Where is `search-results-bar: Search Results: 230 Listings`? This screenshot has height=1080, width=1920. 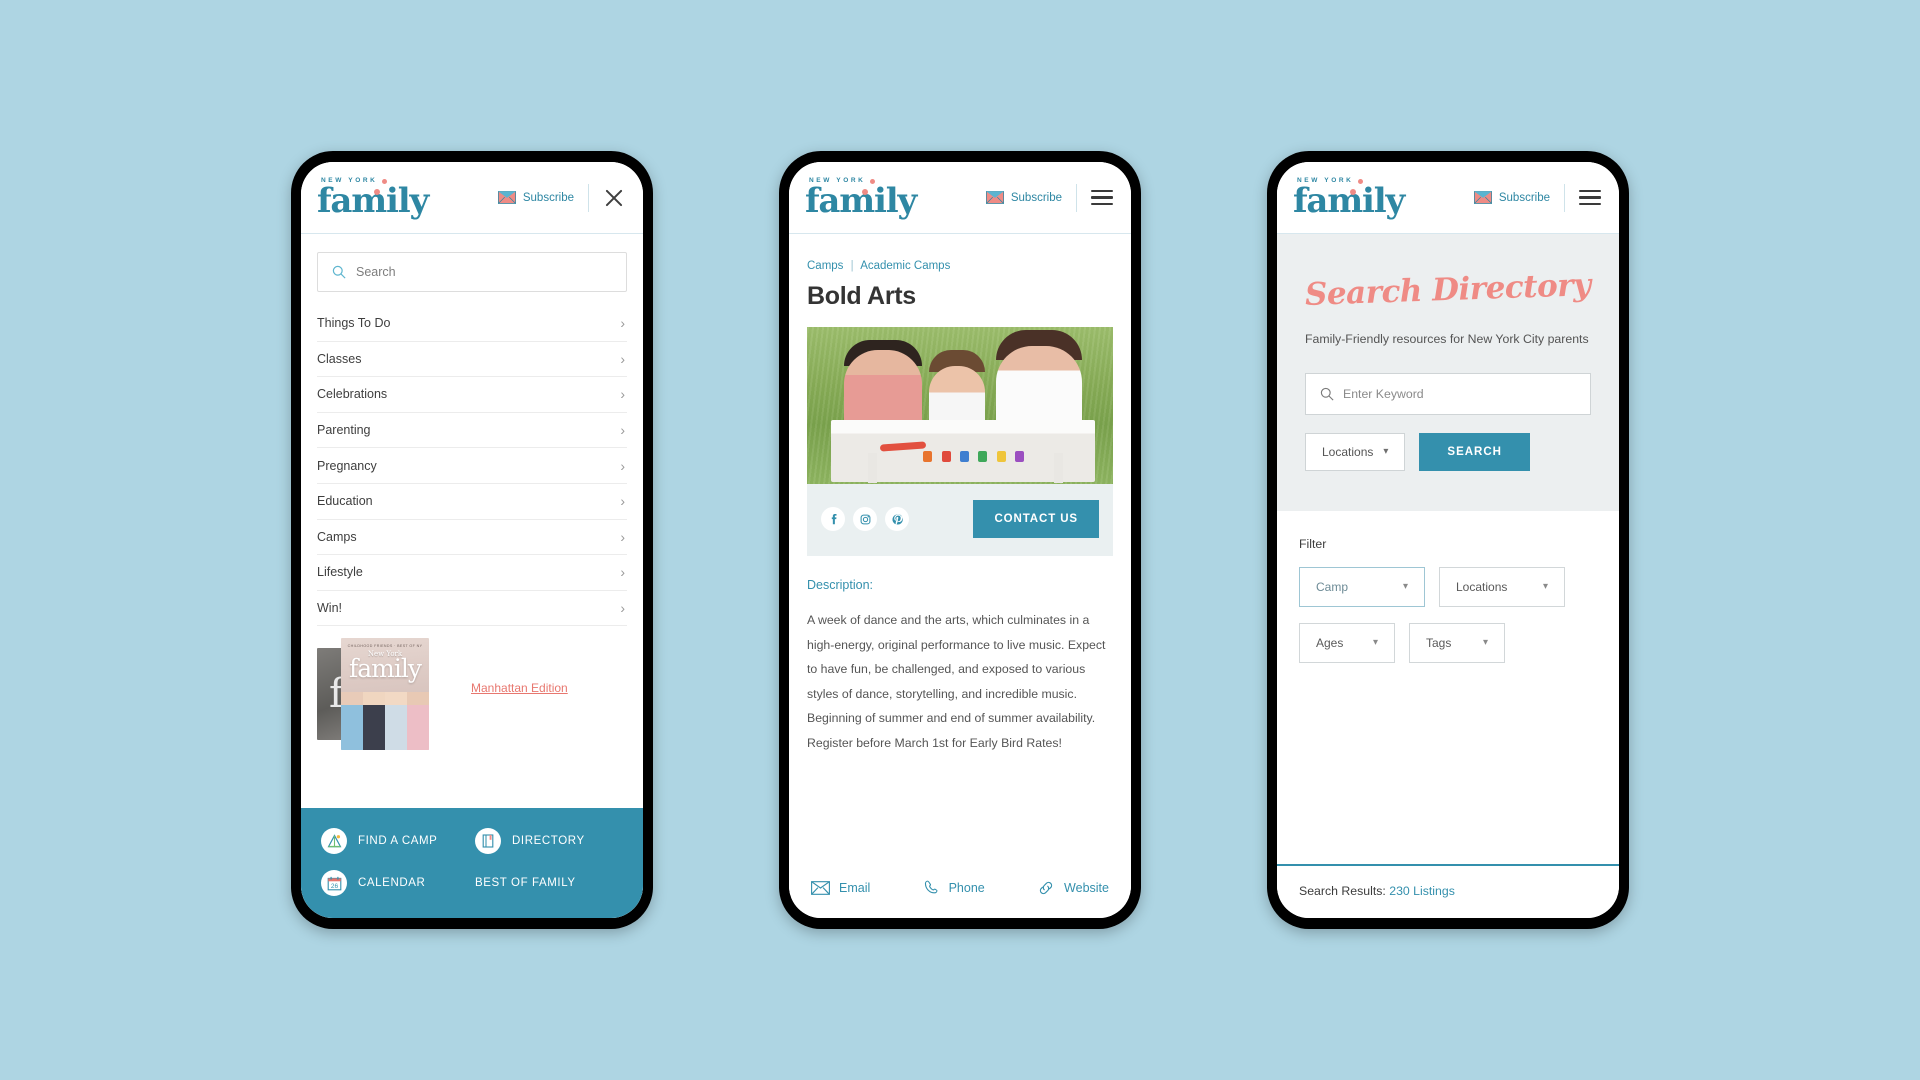 search-results-bar: Search Results: 230 Listings is located at coordinates (1448, 891).